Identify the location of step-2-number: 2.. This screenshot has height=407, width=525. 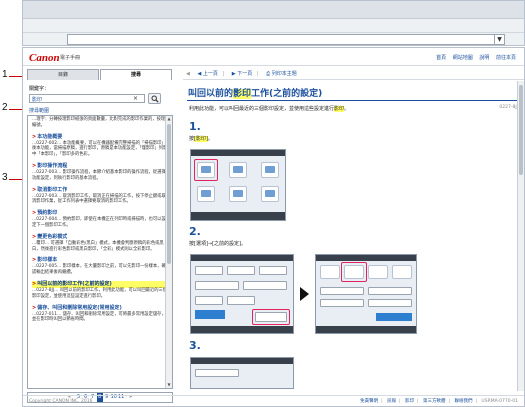
(195, 231).